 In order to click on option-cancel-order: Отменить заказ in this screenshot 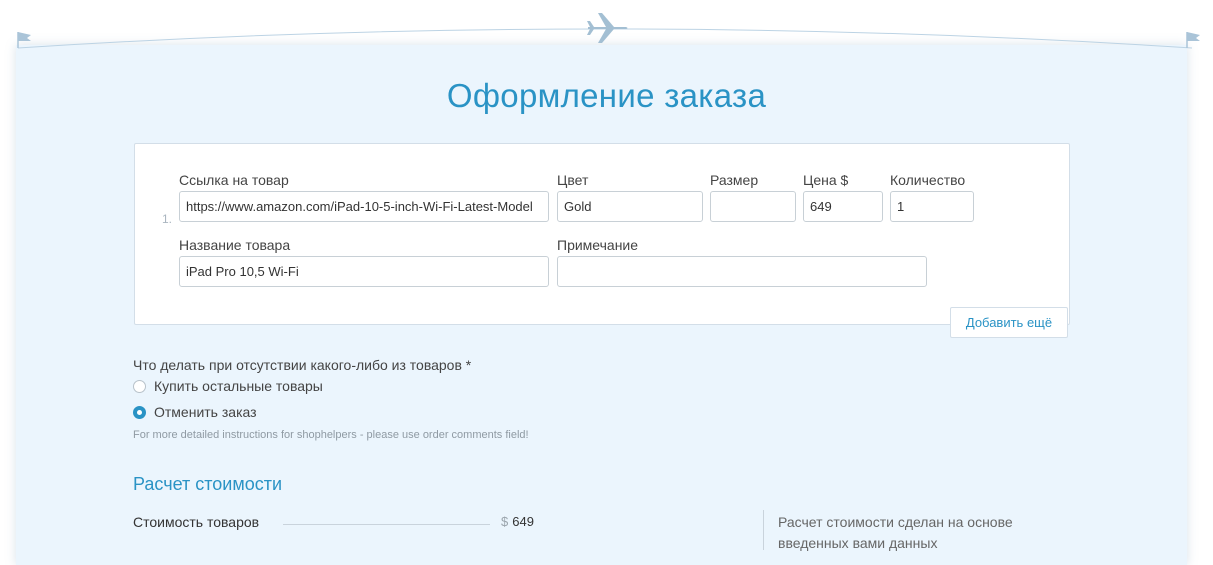, I will do `click(195, 412)`.